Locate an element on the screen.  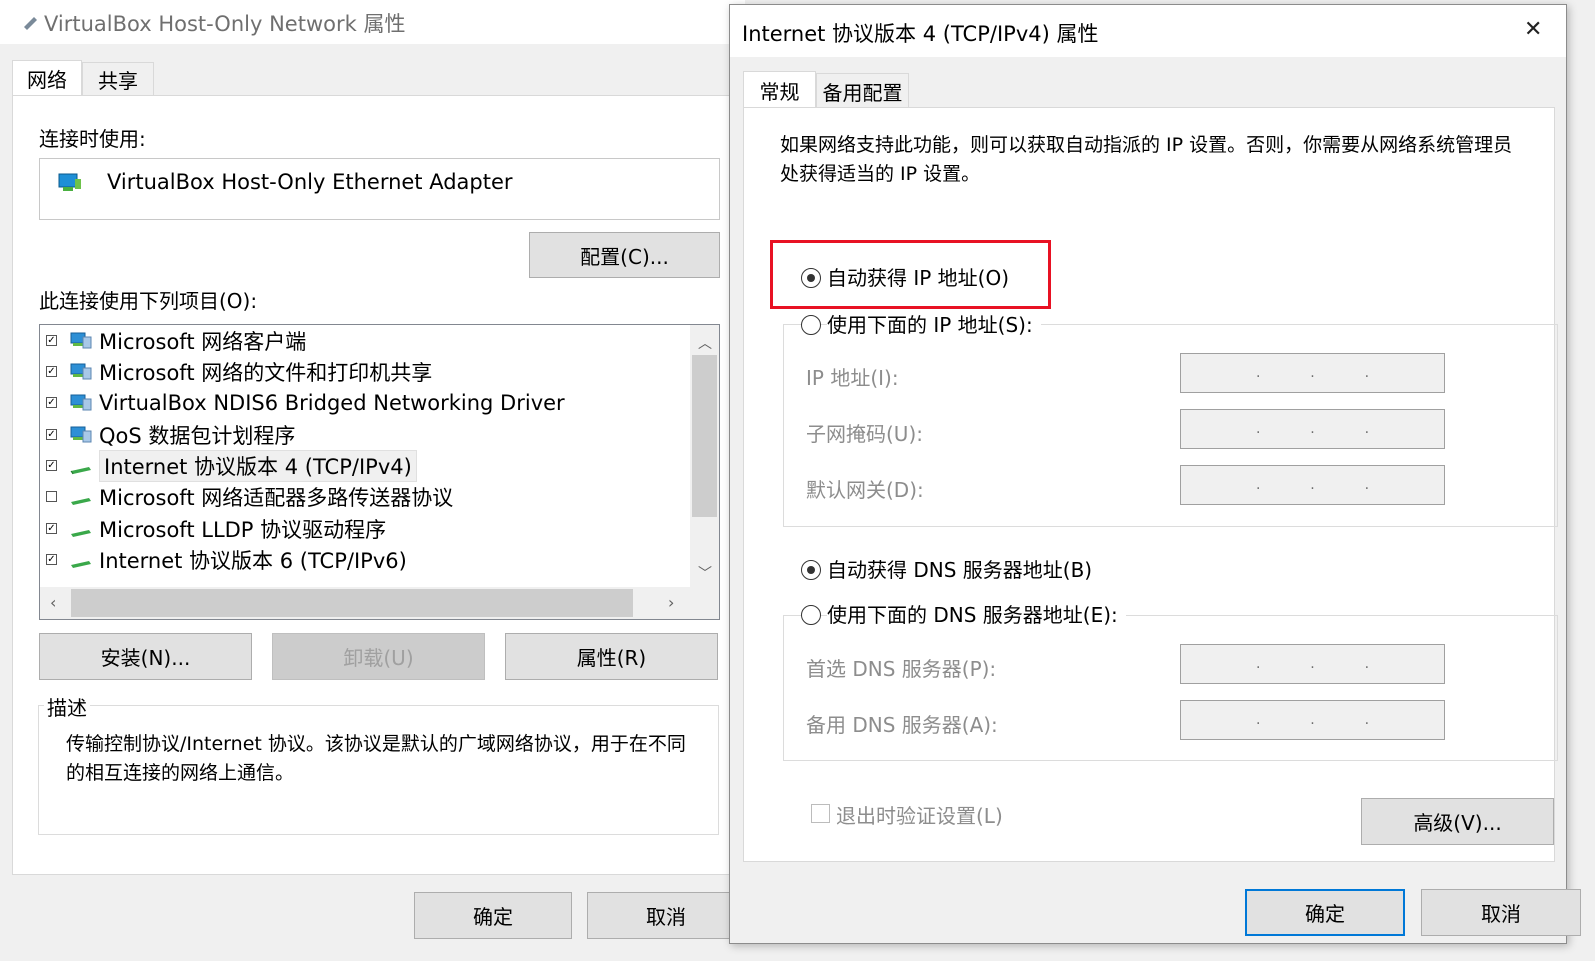
network-app-icon is located at coordinates (30, 23).